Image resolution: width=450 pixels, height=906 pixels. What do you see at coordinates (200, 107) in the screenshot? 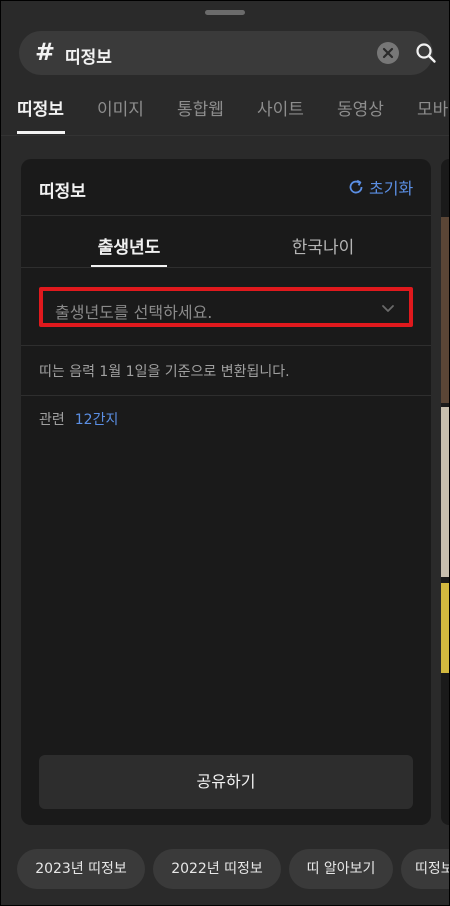
I see `tab-web: 통합웹` at bounding box center [200, 107].